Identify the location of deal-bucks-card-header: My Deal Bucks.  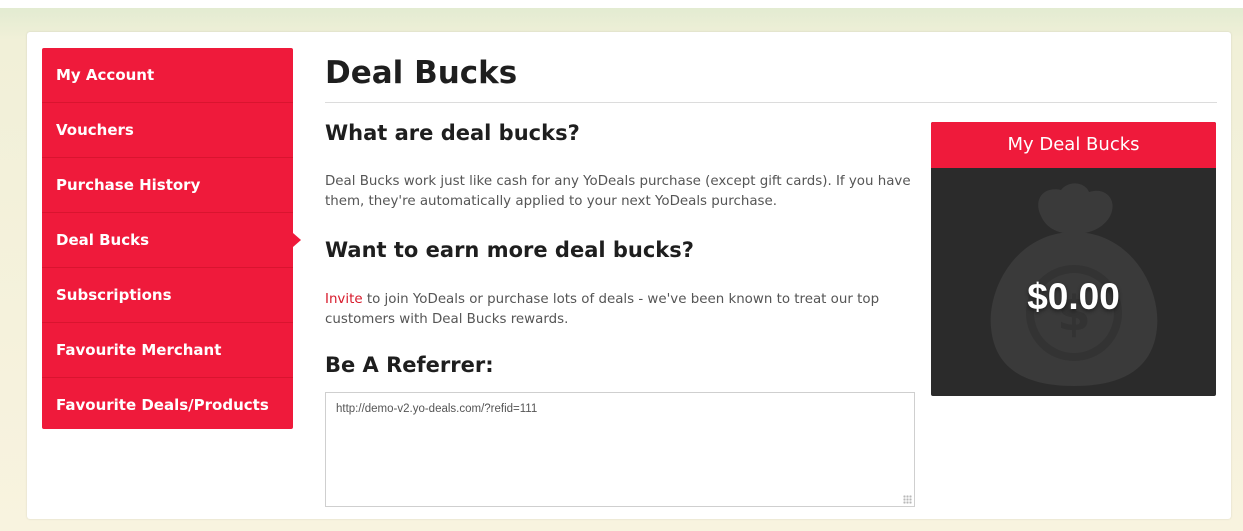
(1073, 145).